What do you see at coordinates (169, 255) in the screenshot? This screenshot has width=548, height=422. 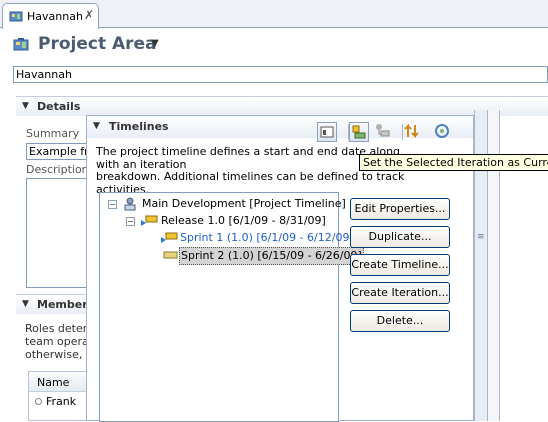 I see `iteration-icon` at bounding box center [169, 255].